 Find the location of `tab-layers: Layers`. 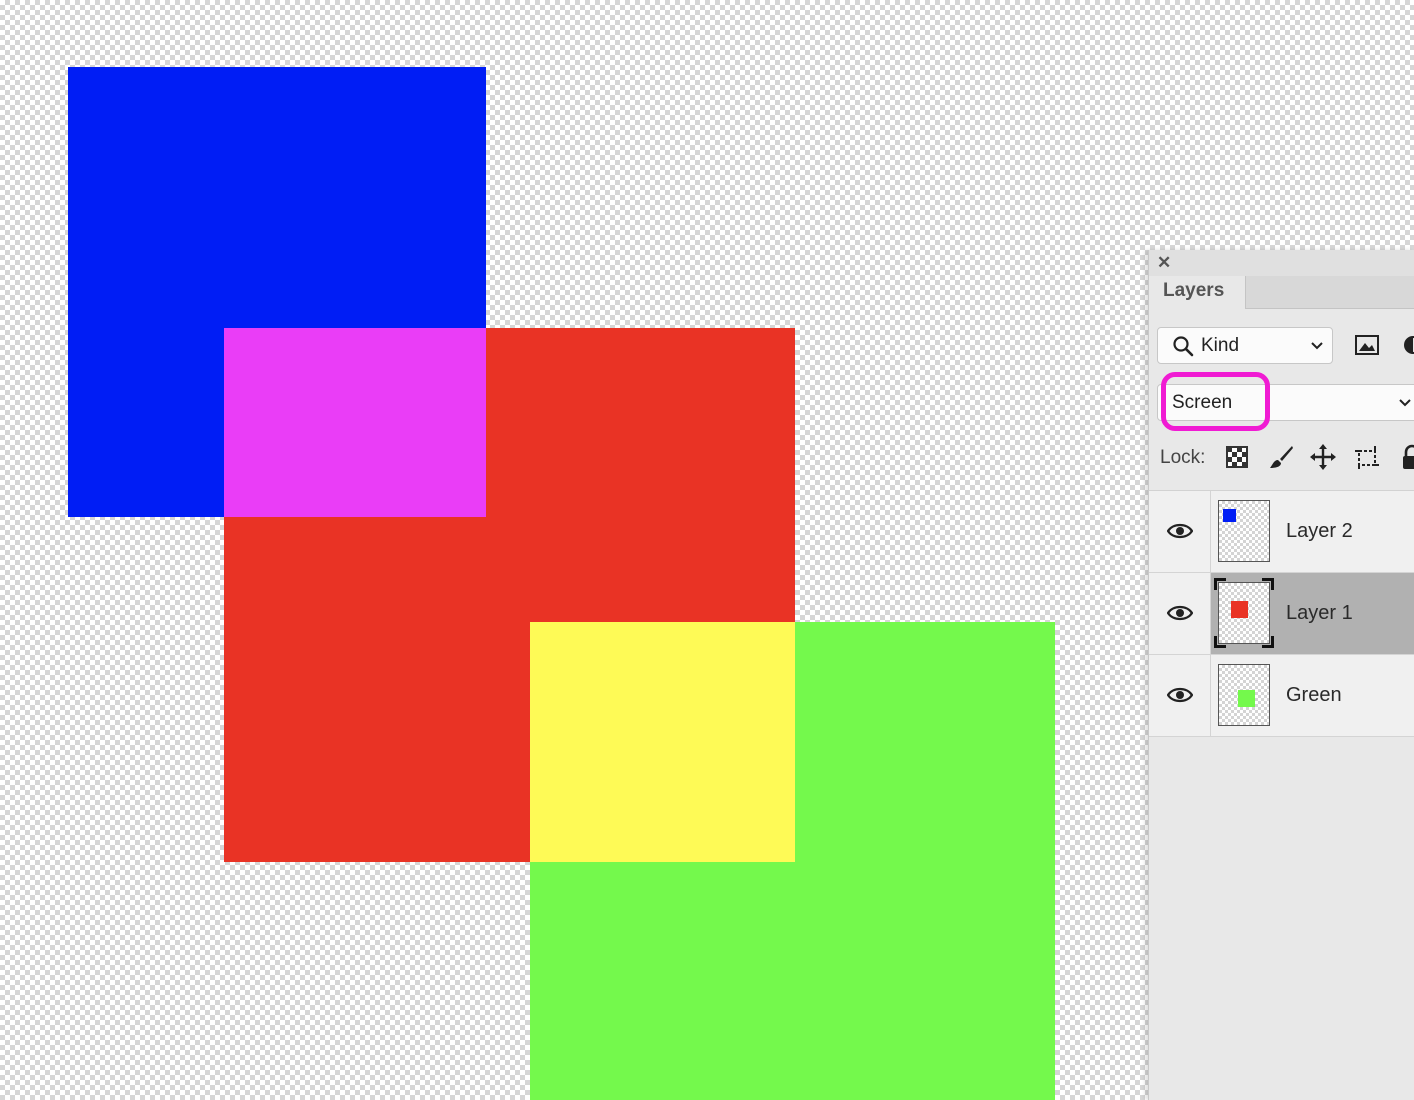

tab-layers: Layers is located at coordinates (1197, 292).